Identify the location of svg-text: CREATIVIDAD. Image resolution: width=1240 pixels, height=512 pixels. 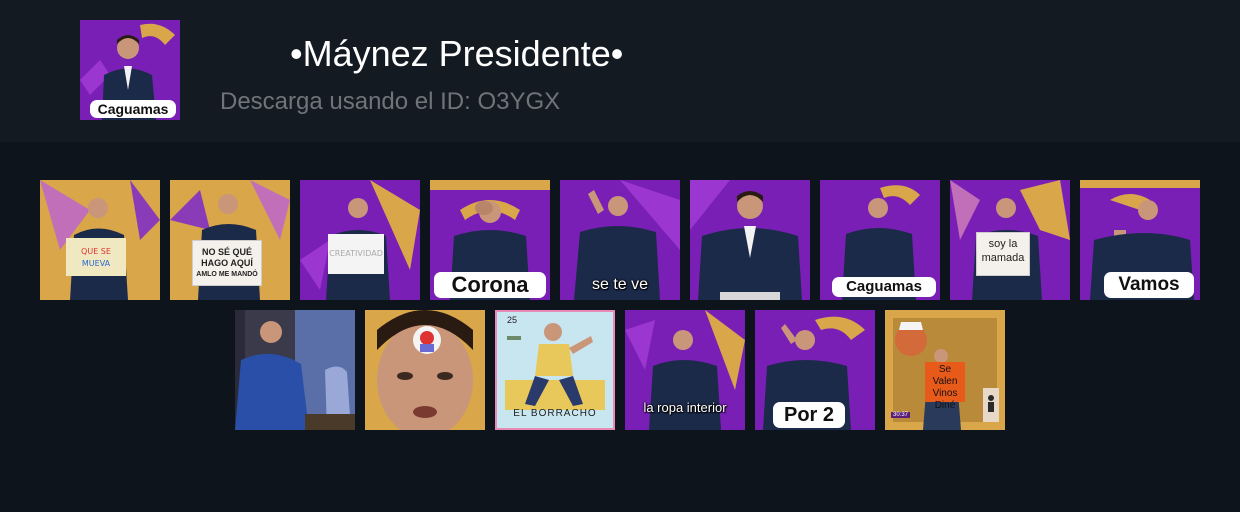
(356, 253).